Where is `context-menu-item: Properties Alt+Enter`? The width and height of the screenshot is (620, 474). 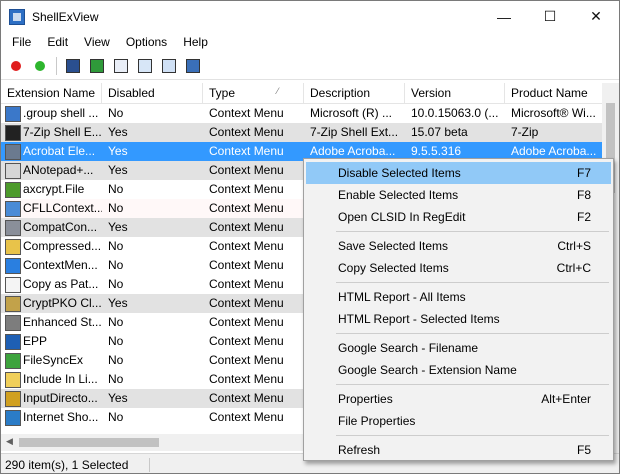
context-menu-item: Properties Alt+Enter is located at coordinates (458, 399).